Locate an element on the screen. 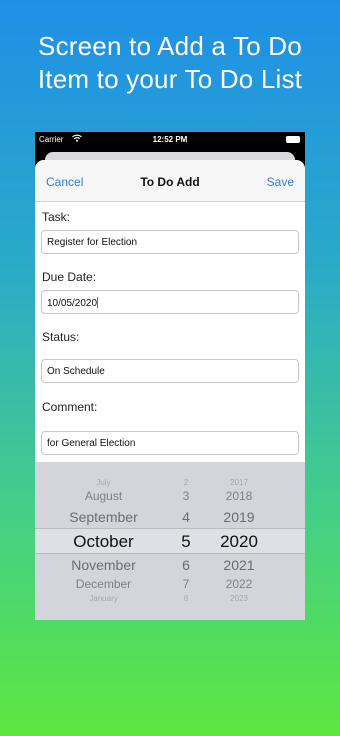 This screenshot has width=340, height=736. due-date-label: Due Date: is located at coordinates (69, 277).